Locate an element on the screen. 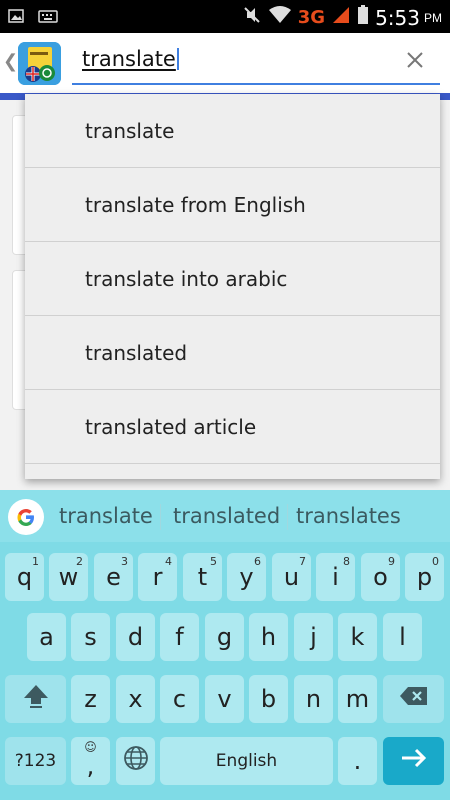 This screenshot has height=800, width=450. key-w: w2 is located at coordinates (68, 577).